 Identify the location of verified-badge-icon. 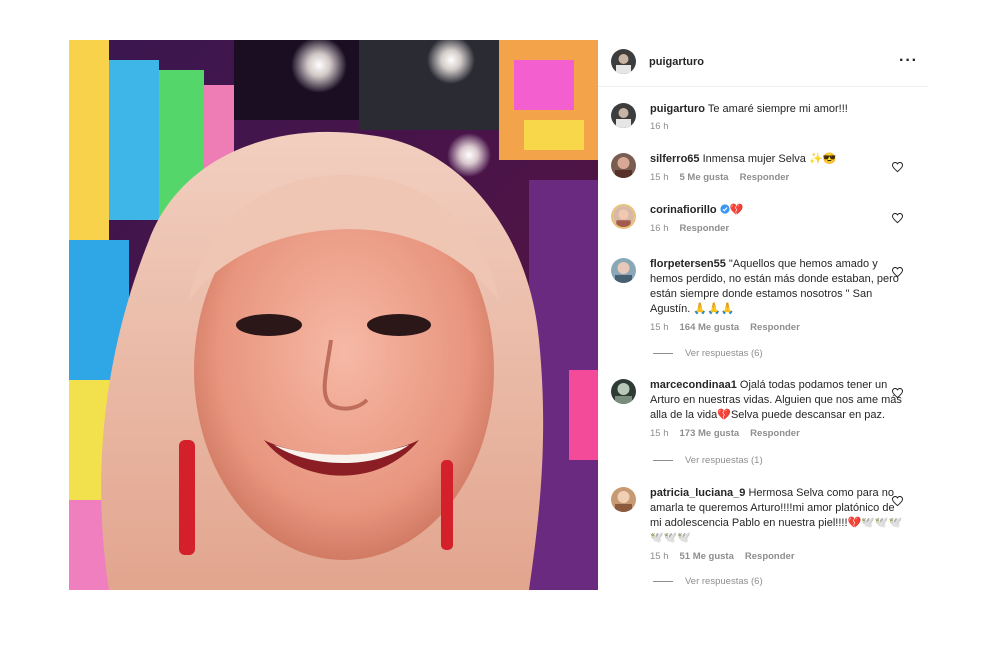
(725, 209).